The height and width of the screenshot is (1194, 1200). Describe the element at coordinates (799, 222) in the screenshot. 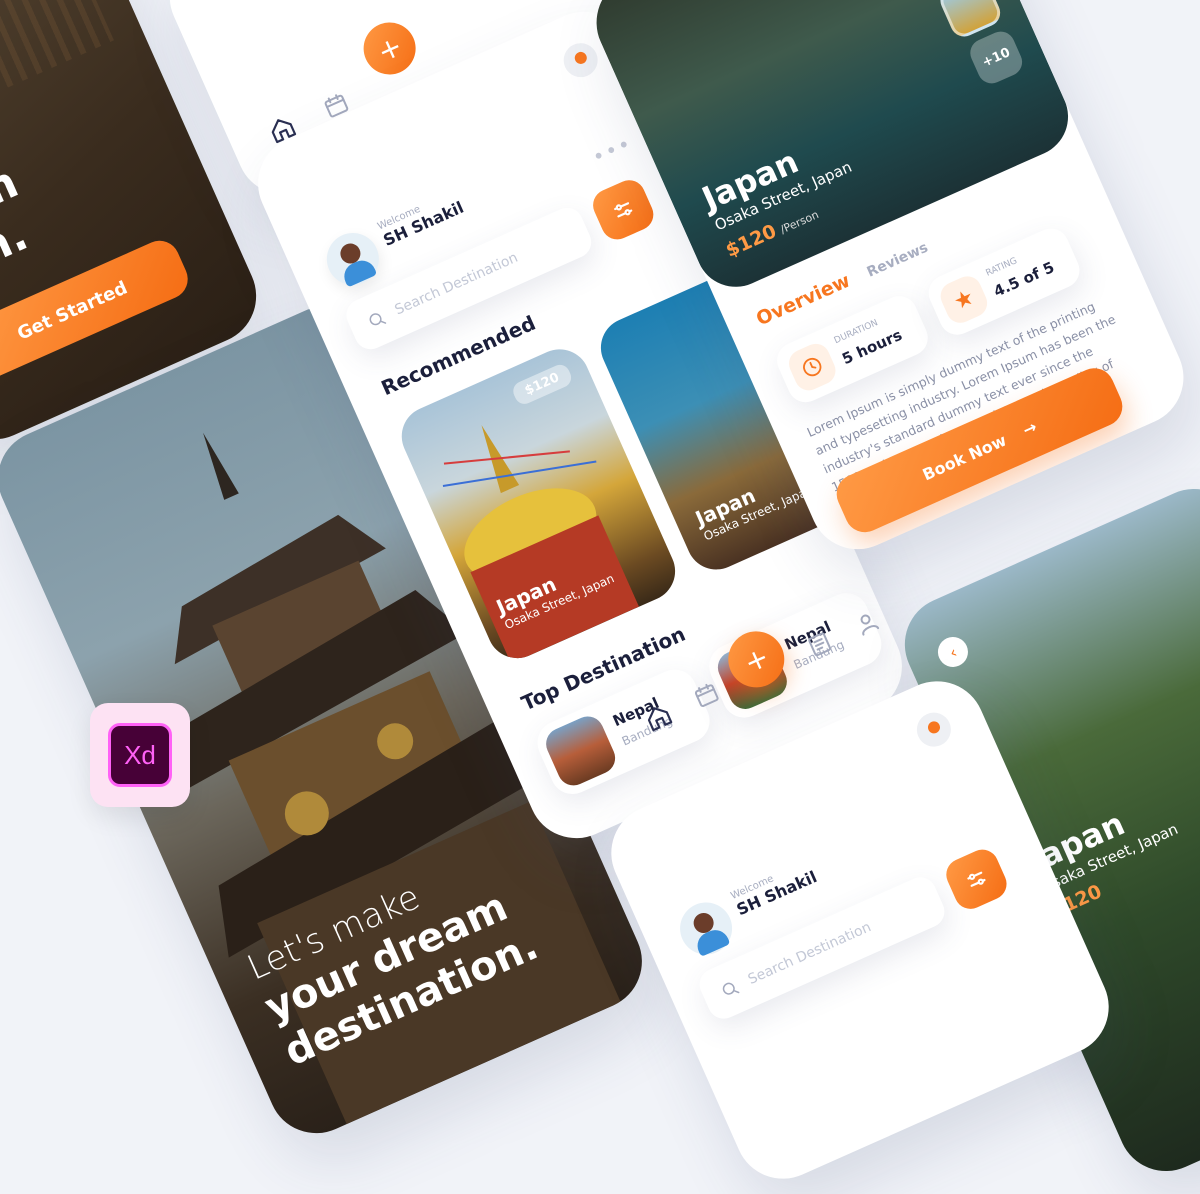

I see `detail-per: /Person` at that location.